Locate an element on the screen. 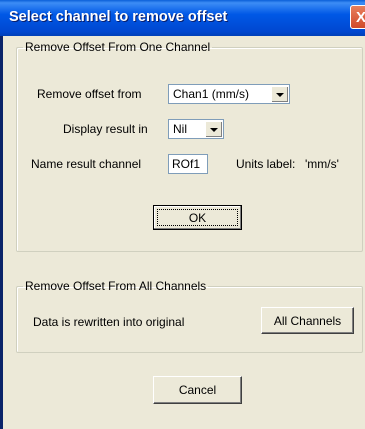  display-result-value: Nil is located at coordinates (180, 129).